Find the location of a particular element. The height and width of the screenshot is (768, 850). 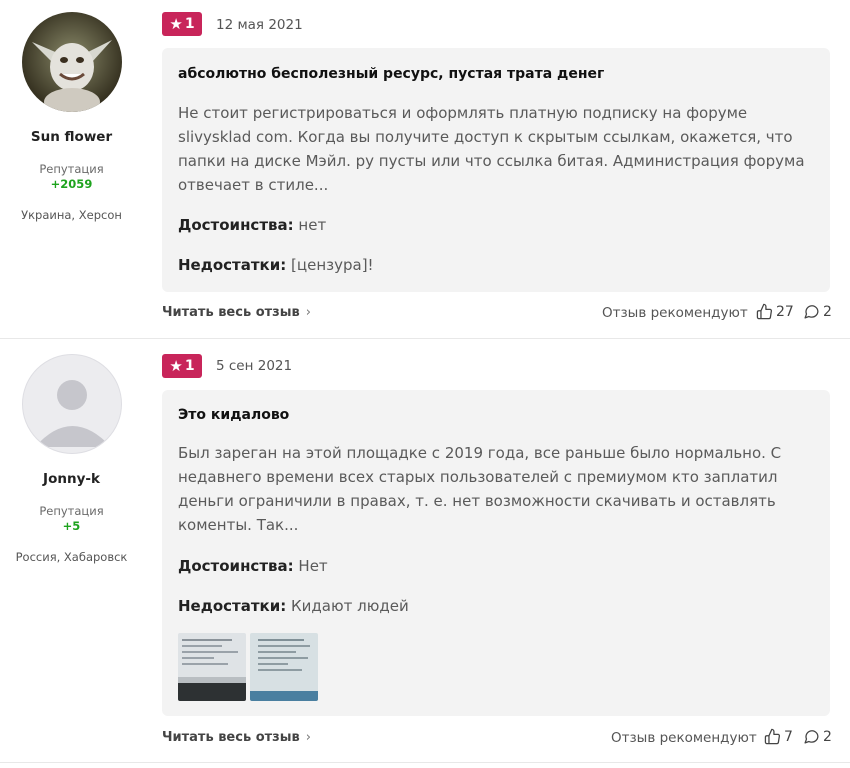

review-date: 12 мая 2021 is located at coordinates (259, 25).